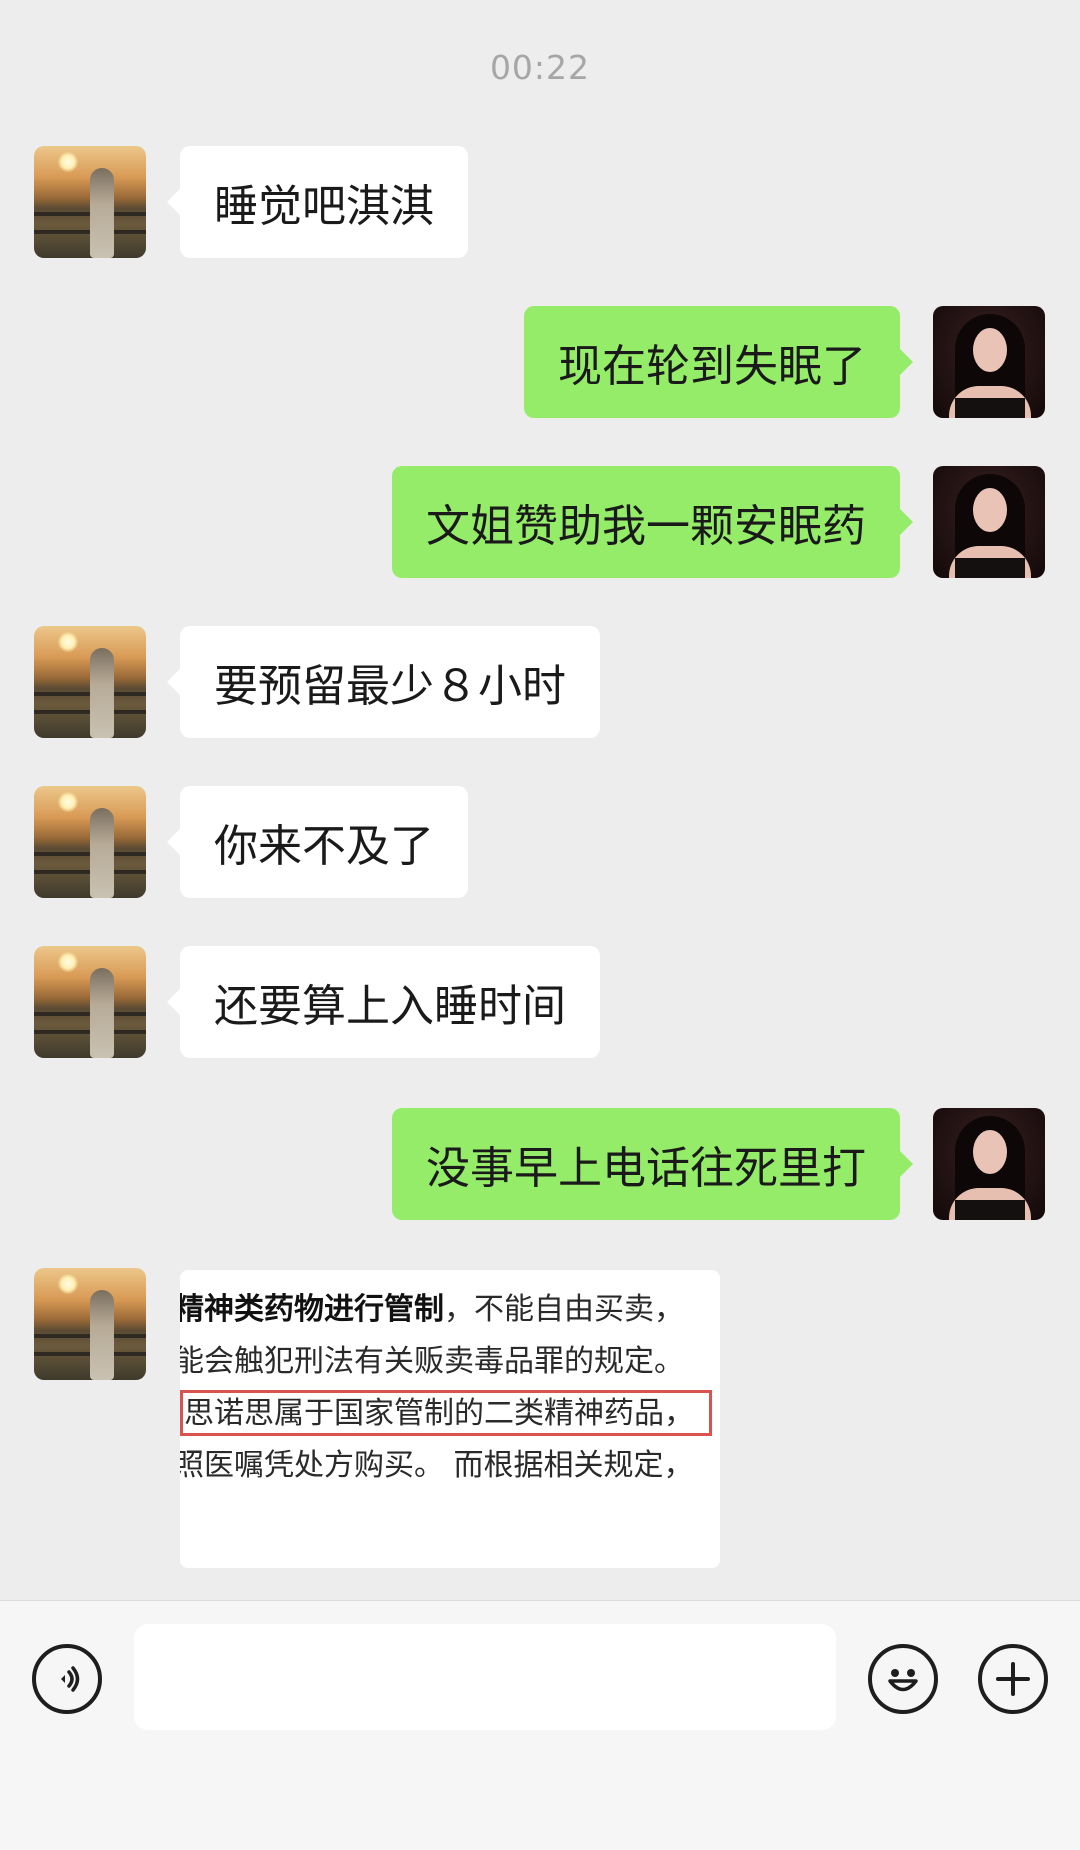 The height and width of the screenshot is (1850, 1080). Describe the element at coordinates (70, 1679) in the screenshot. I see `voice-icon` at that location.